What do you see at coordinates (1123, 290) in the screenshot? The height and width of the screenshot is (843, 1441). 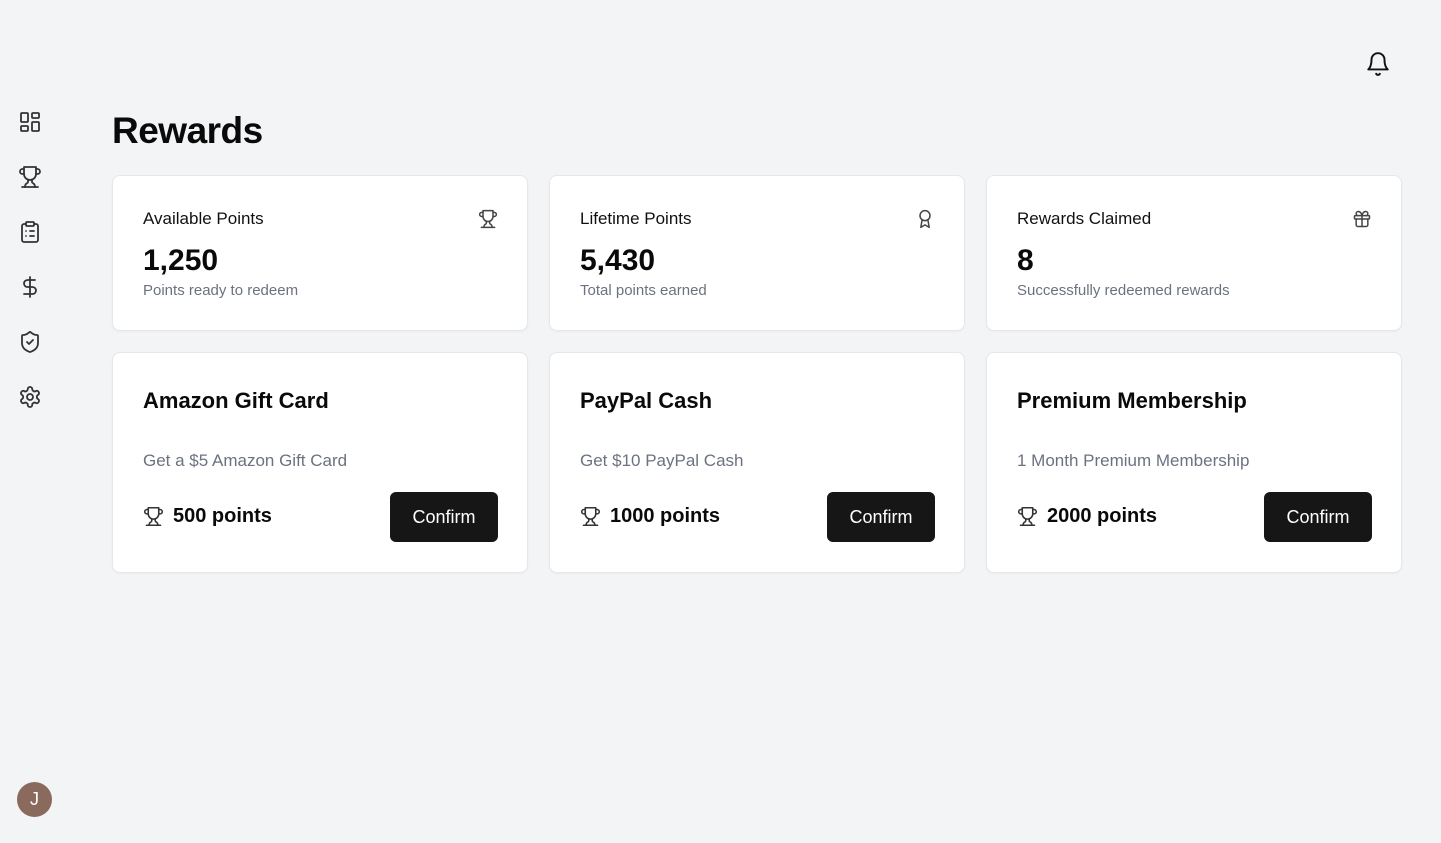 I see `stat-subtext: Successfully redeemed rewards` at bounding box center [1123, 290].